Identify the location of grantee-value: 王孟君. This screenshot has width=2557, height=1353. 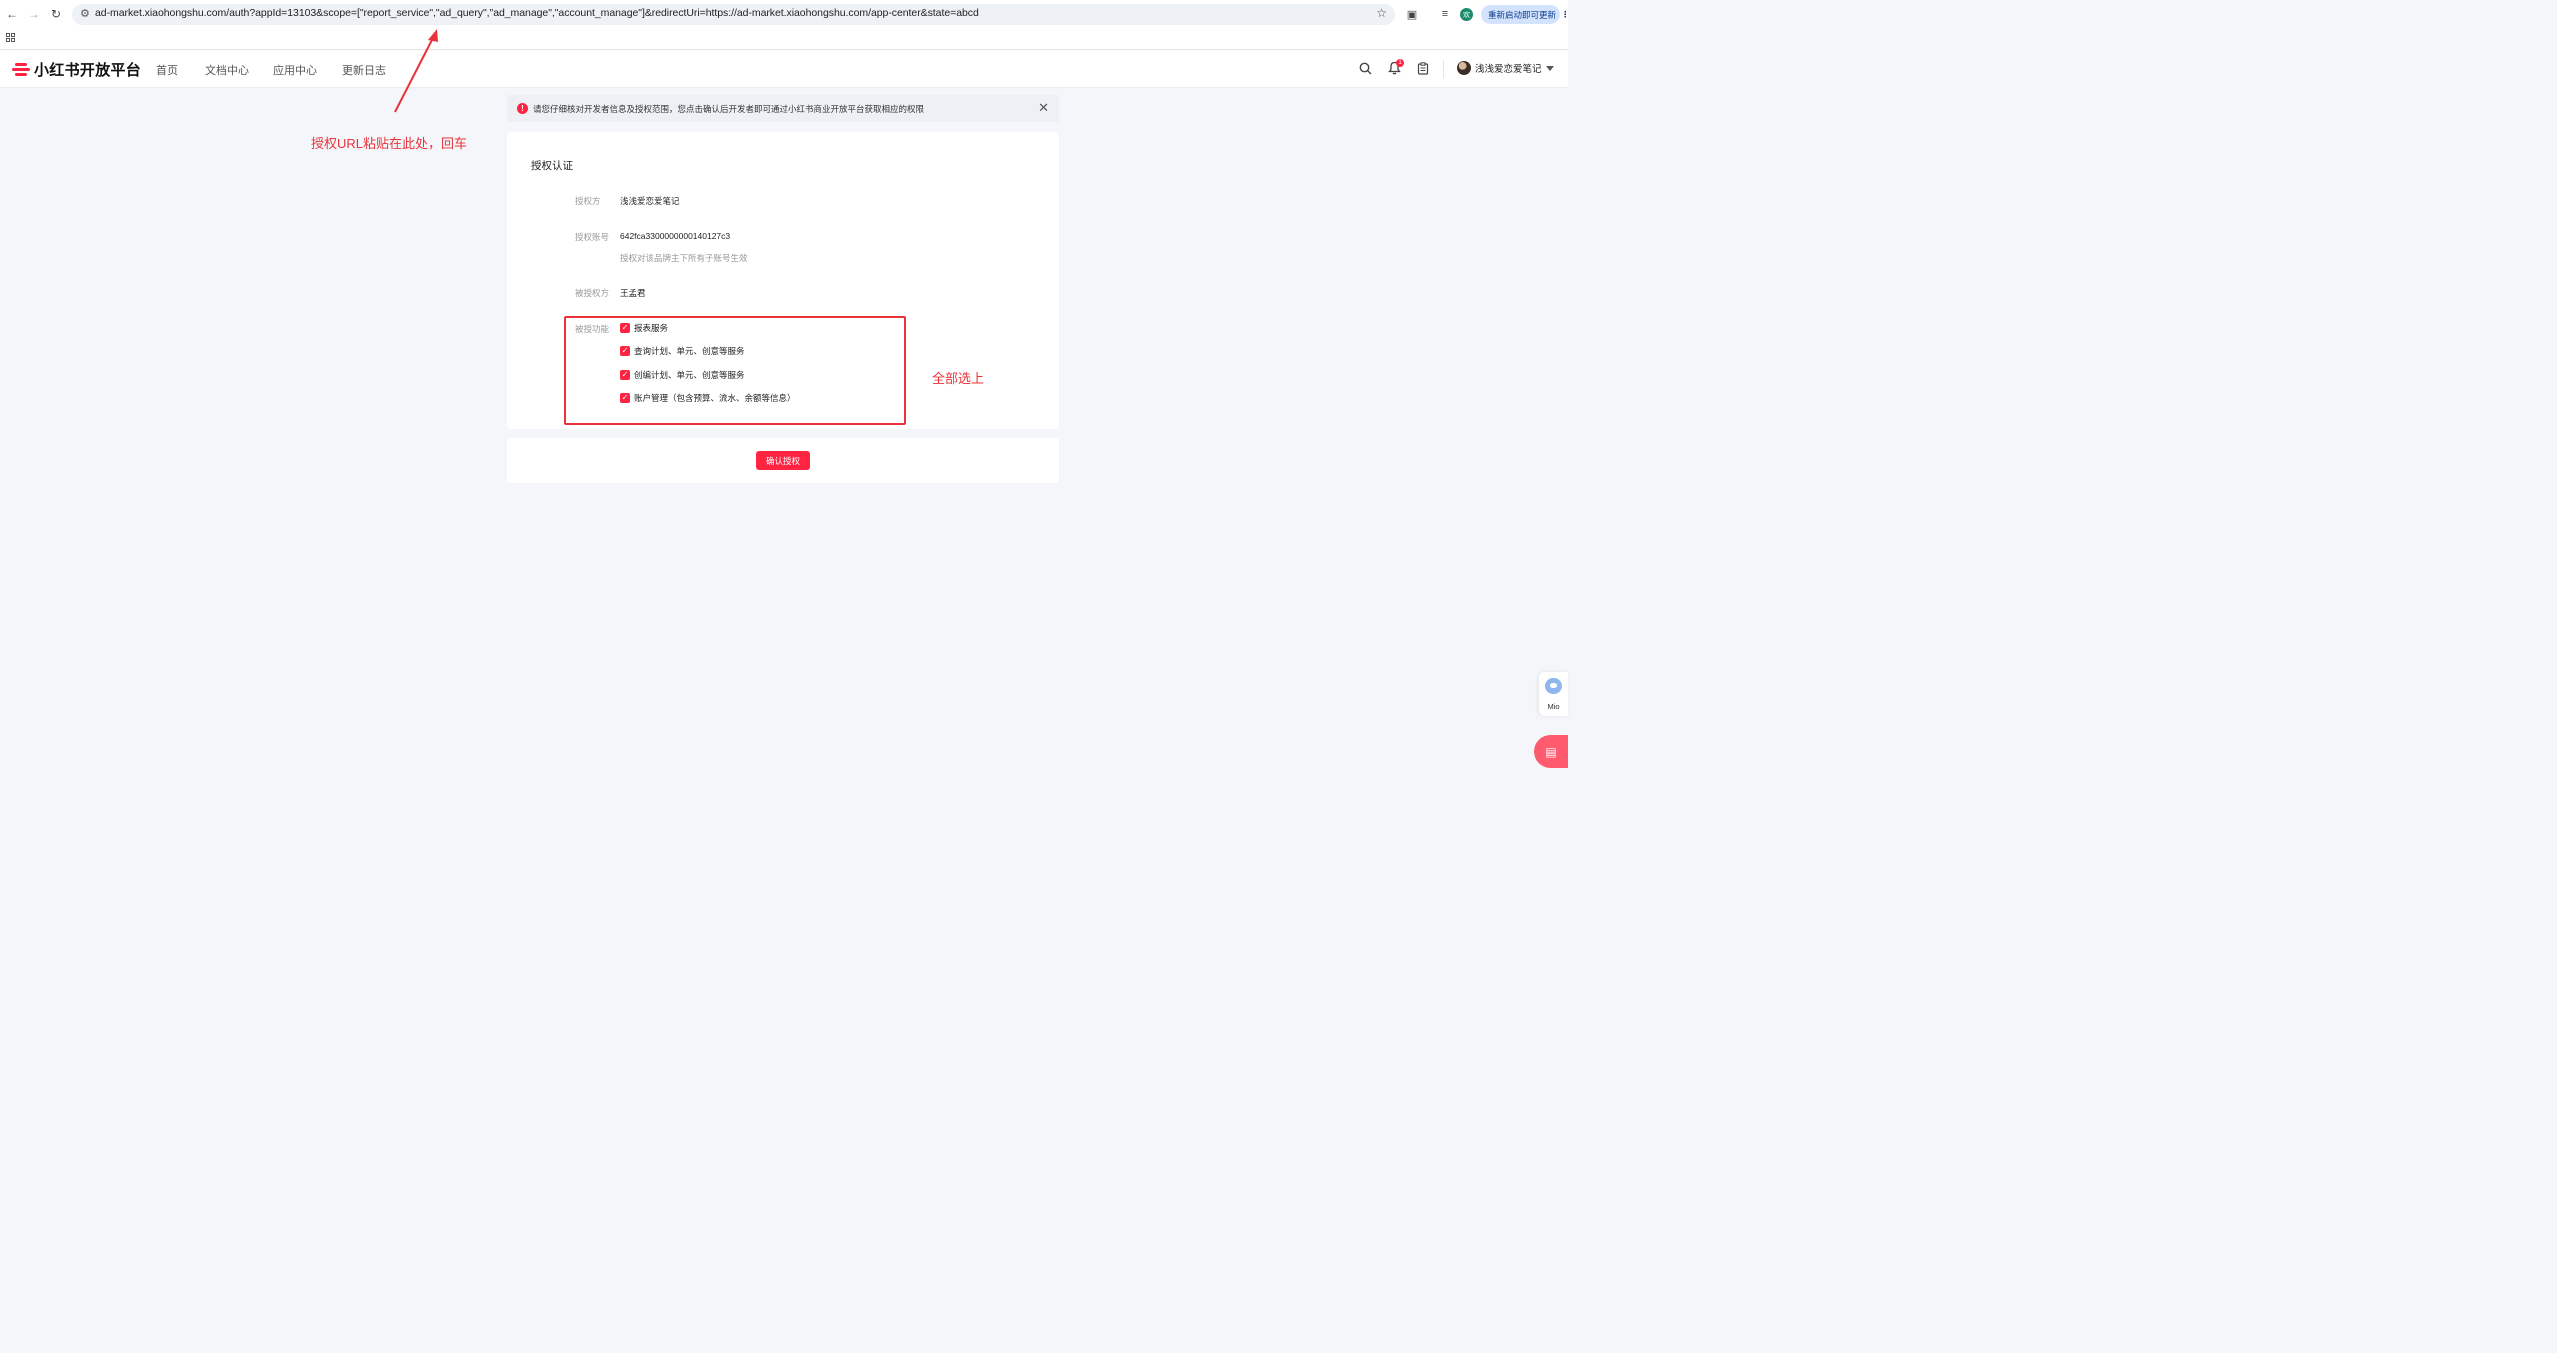
(633, 293).